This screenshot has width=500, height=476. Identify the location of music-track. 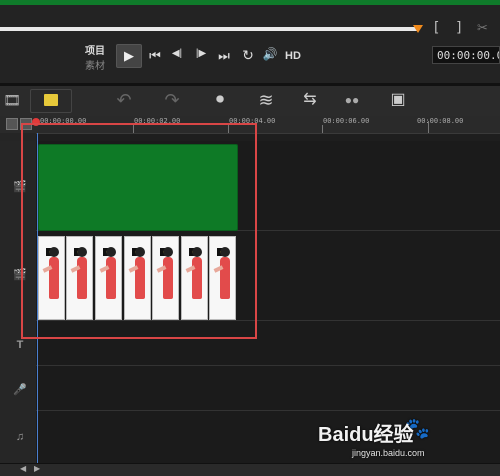
(268, 437).